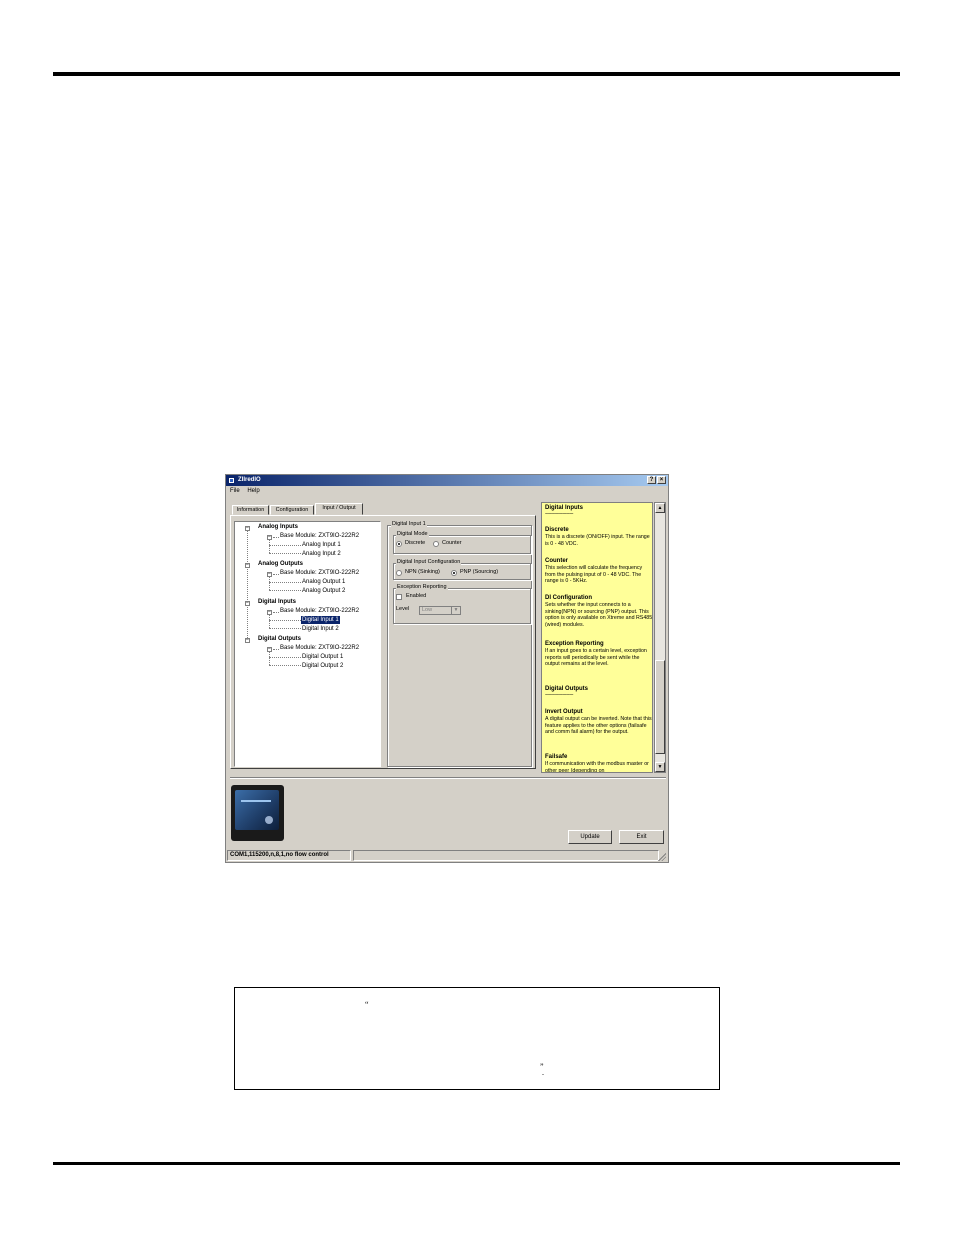  Describe the element at coordinates (399, 544) in the screenshot. I see `discrete-radio` at that location.